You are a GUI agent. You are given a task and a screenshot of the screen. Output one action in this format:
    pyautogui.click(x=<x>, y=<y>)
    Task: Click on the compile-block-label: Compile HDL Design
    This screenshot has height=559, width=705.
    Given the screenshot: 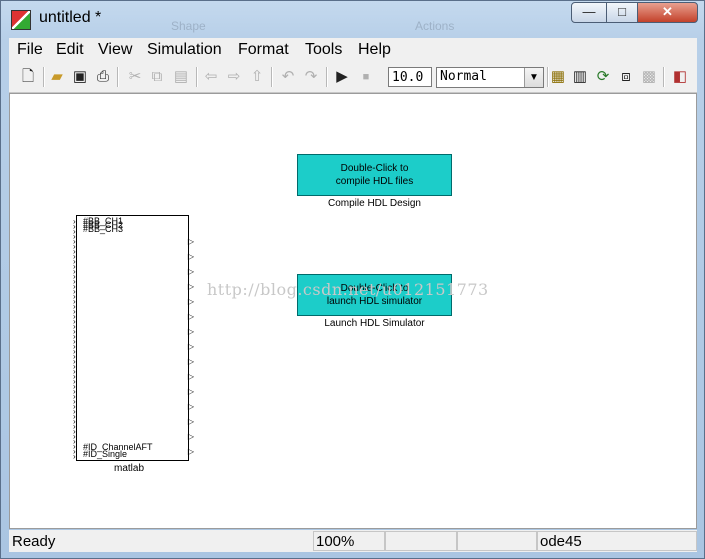 What is the action you would take?
    pyautogui.click(x=374, y=203)
    